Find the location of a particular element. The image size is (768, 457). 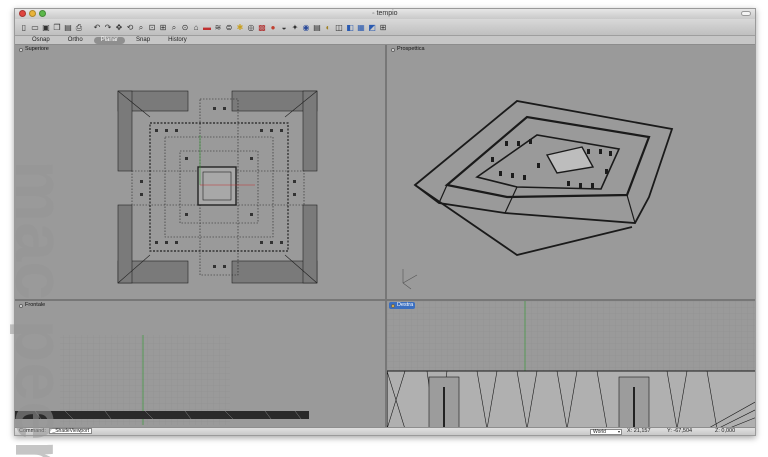

zoom-extents-icon: ⊞ is located at coordinates (163, 27).